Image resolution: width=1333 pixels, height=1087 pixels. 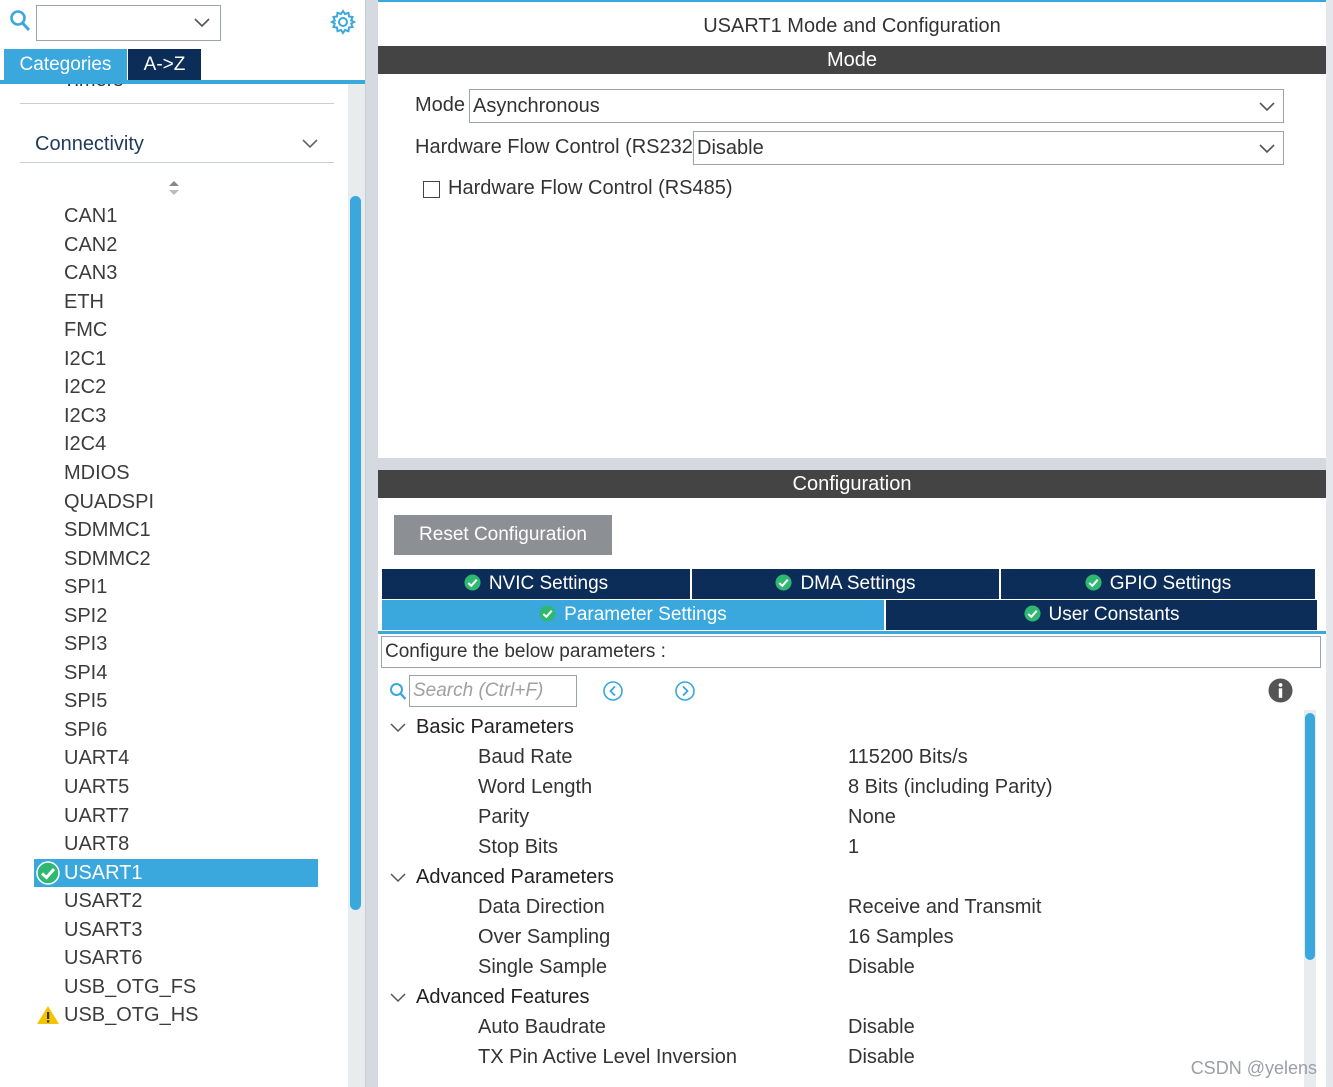 What do you see at coordinates (103, 929) in the screenshot?
I see `peripheral-label: USART3` at bounding box center [103, 929].